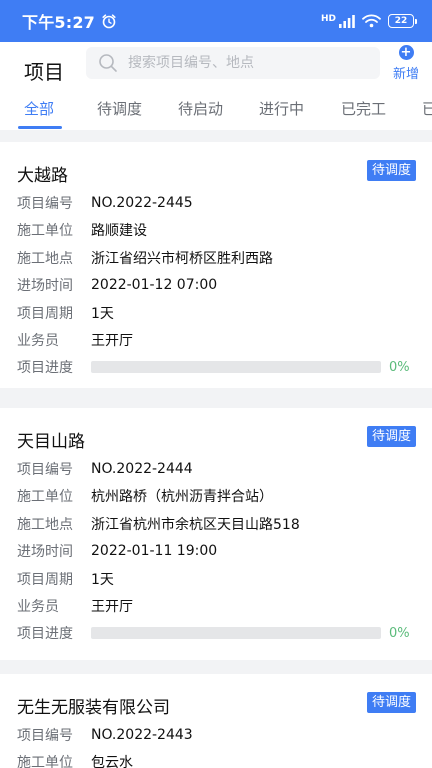 This screenshot has height=768, width=432. I want to click on project-name: 大越路, so click(42, 176).